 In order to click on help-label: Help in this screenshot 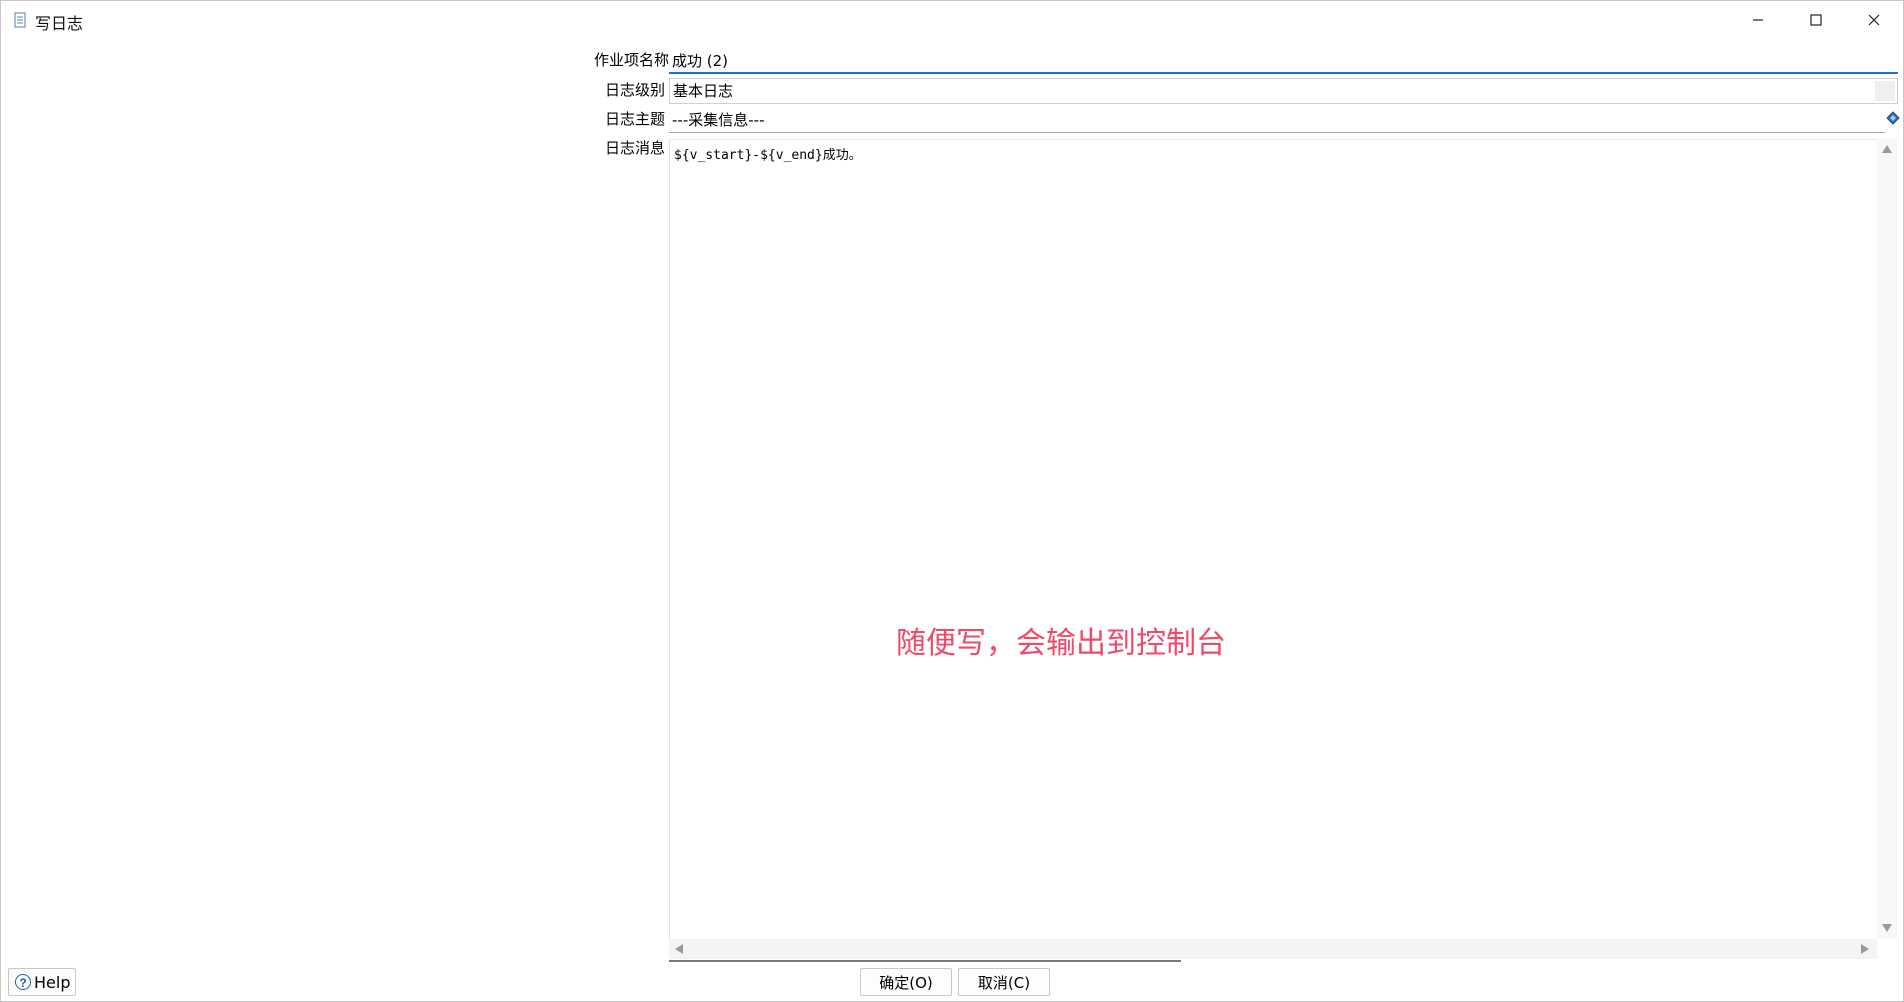, I will do `click(52, 982)`.